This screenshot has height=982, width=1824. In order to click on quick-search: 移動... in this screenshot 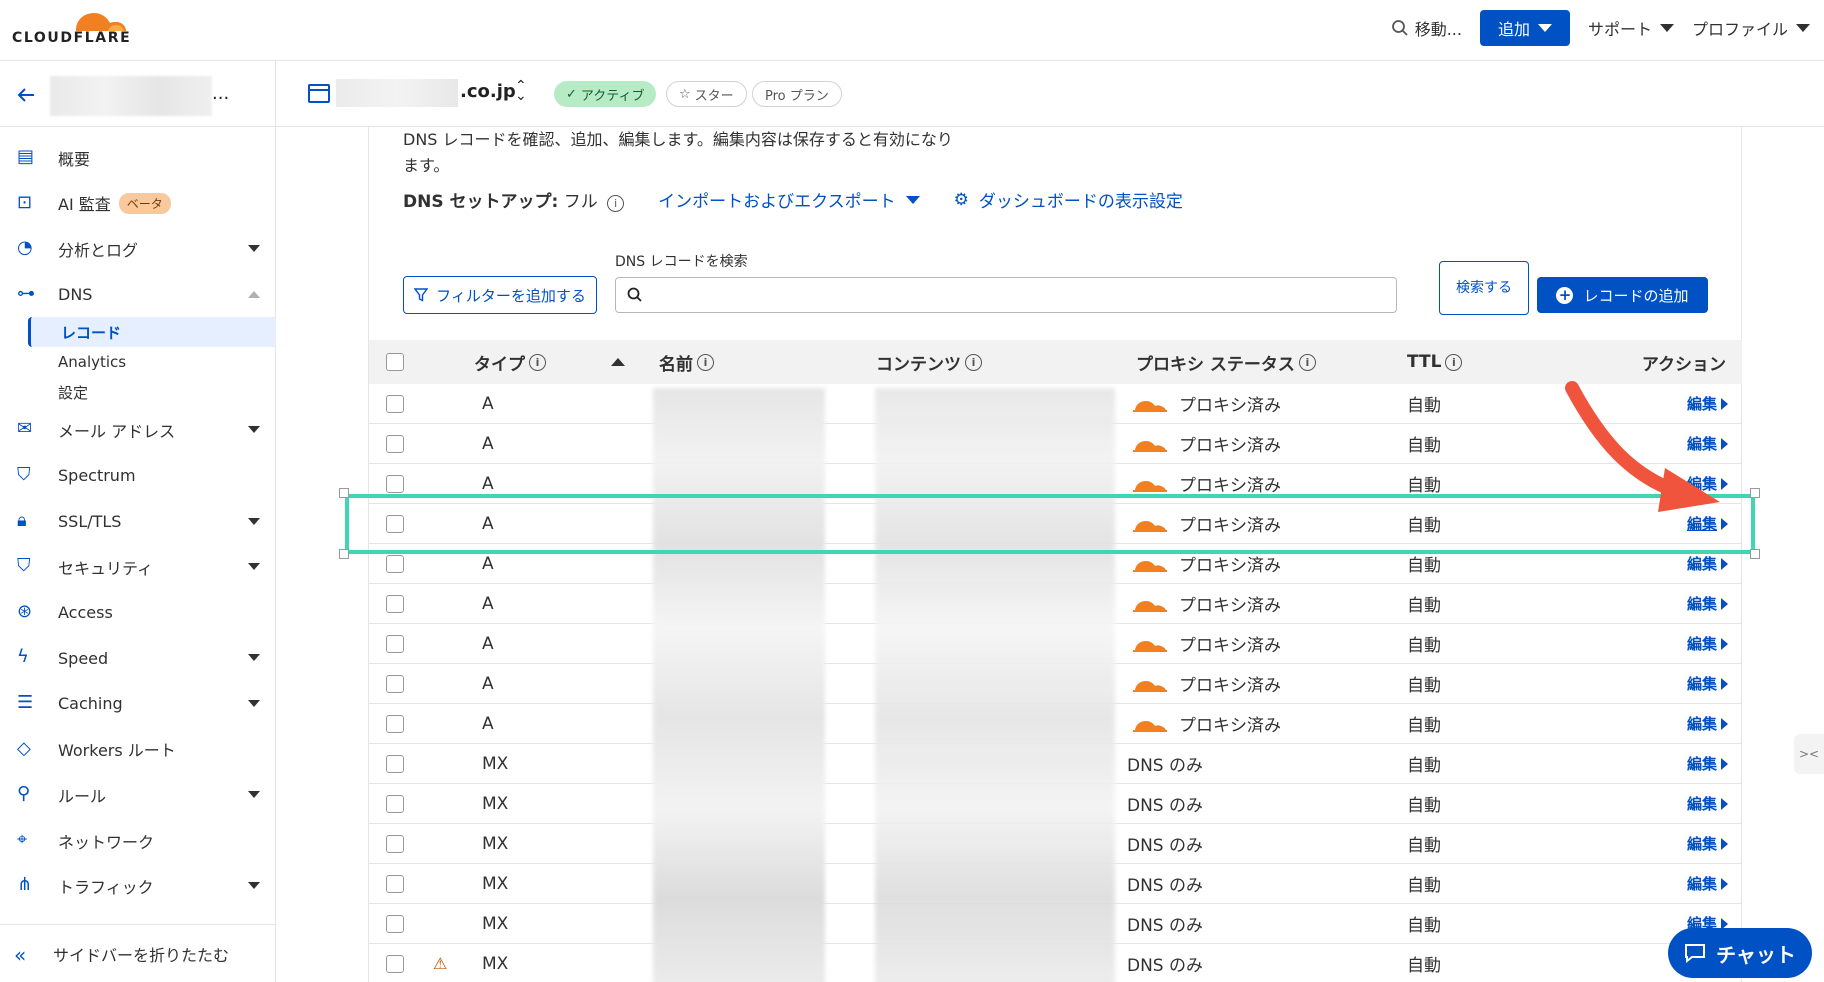, I will do `click(1426, 28)`.